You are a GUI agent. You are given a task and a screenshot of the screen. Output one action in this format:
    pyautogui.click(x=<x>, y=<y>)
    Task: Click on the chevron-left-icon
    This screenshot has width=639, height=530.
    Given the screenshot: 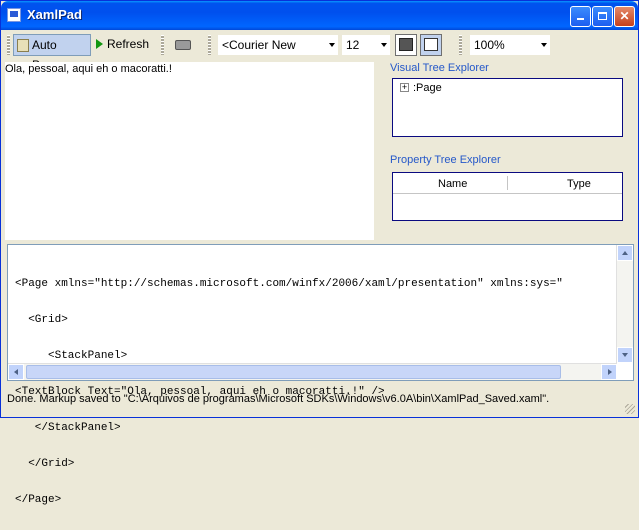 What is the action you would take?
    pyautogui.click(x=16, y=372)
    